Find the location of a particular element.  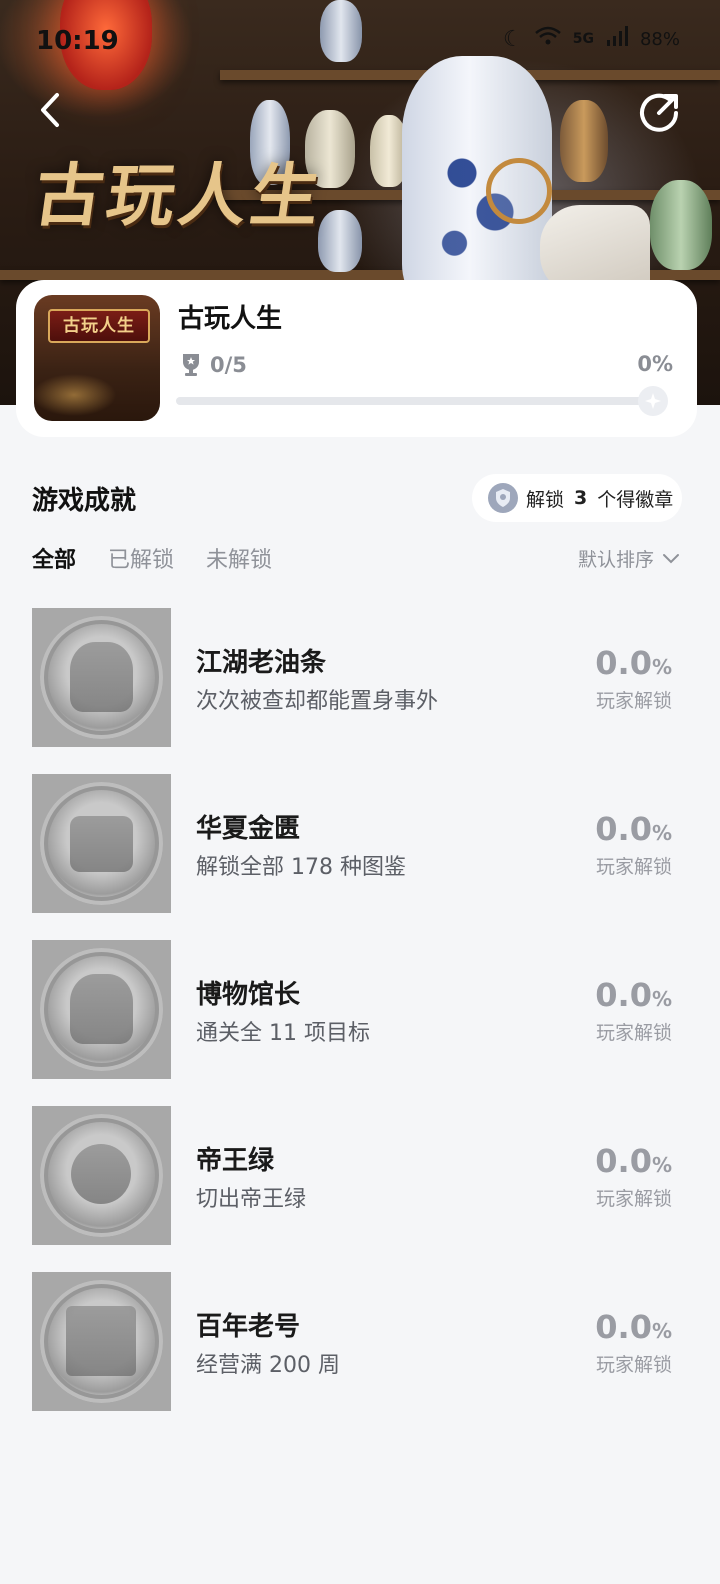

progress-bar is located at coordinates (420, 401).